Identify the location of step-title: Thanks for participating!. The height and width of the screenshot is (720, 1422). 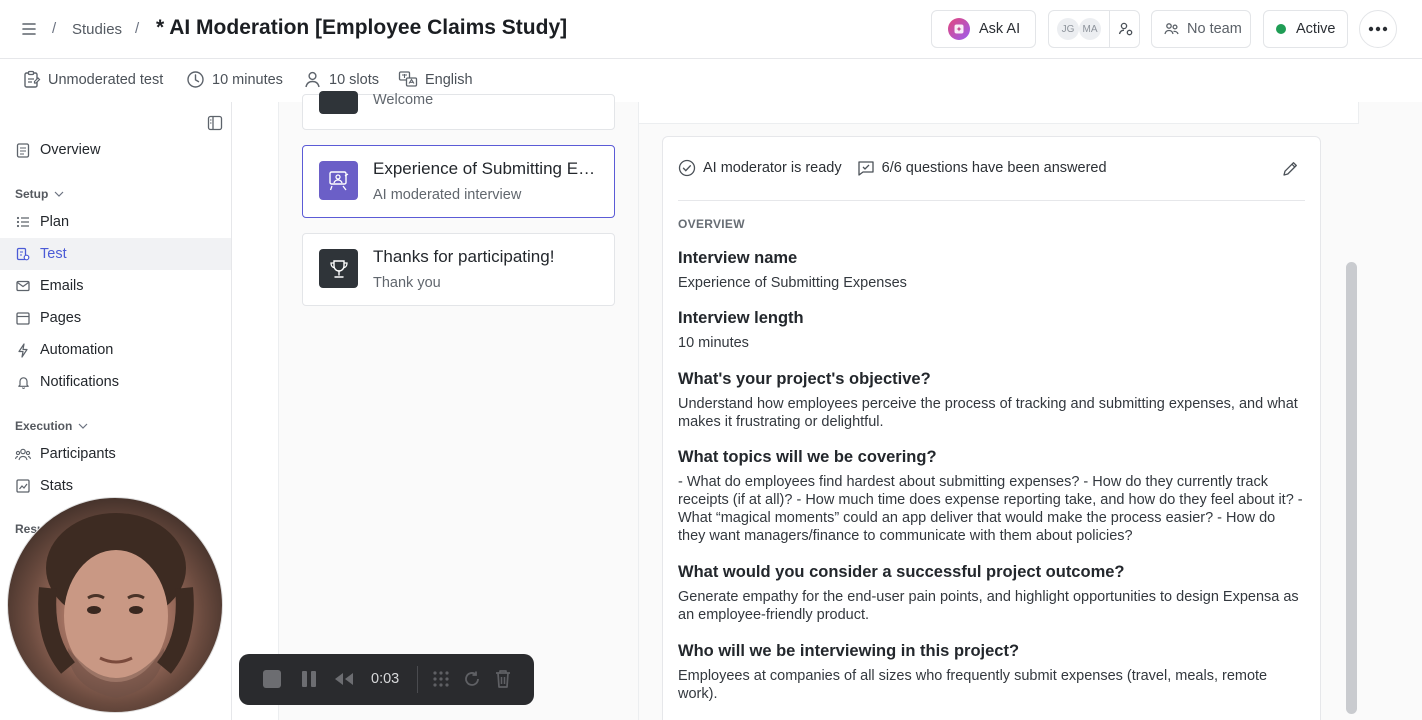
(464, 256).